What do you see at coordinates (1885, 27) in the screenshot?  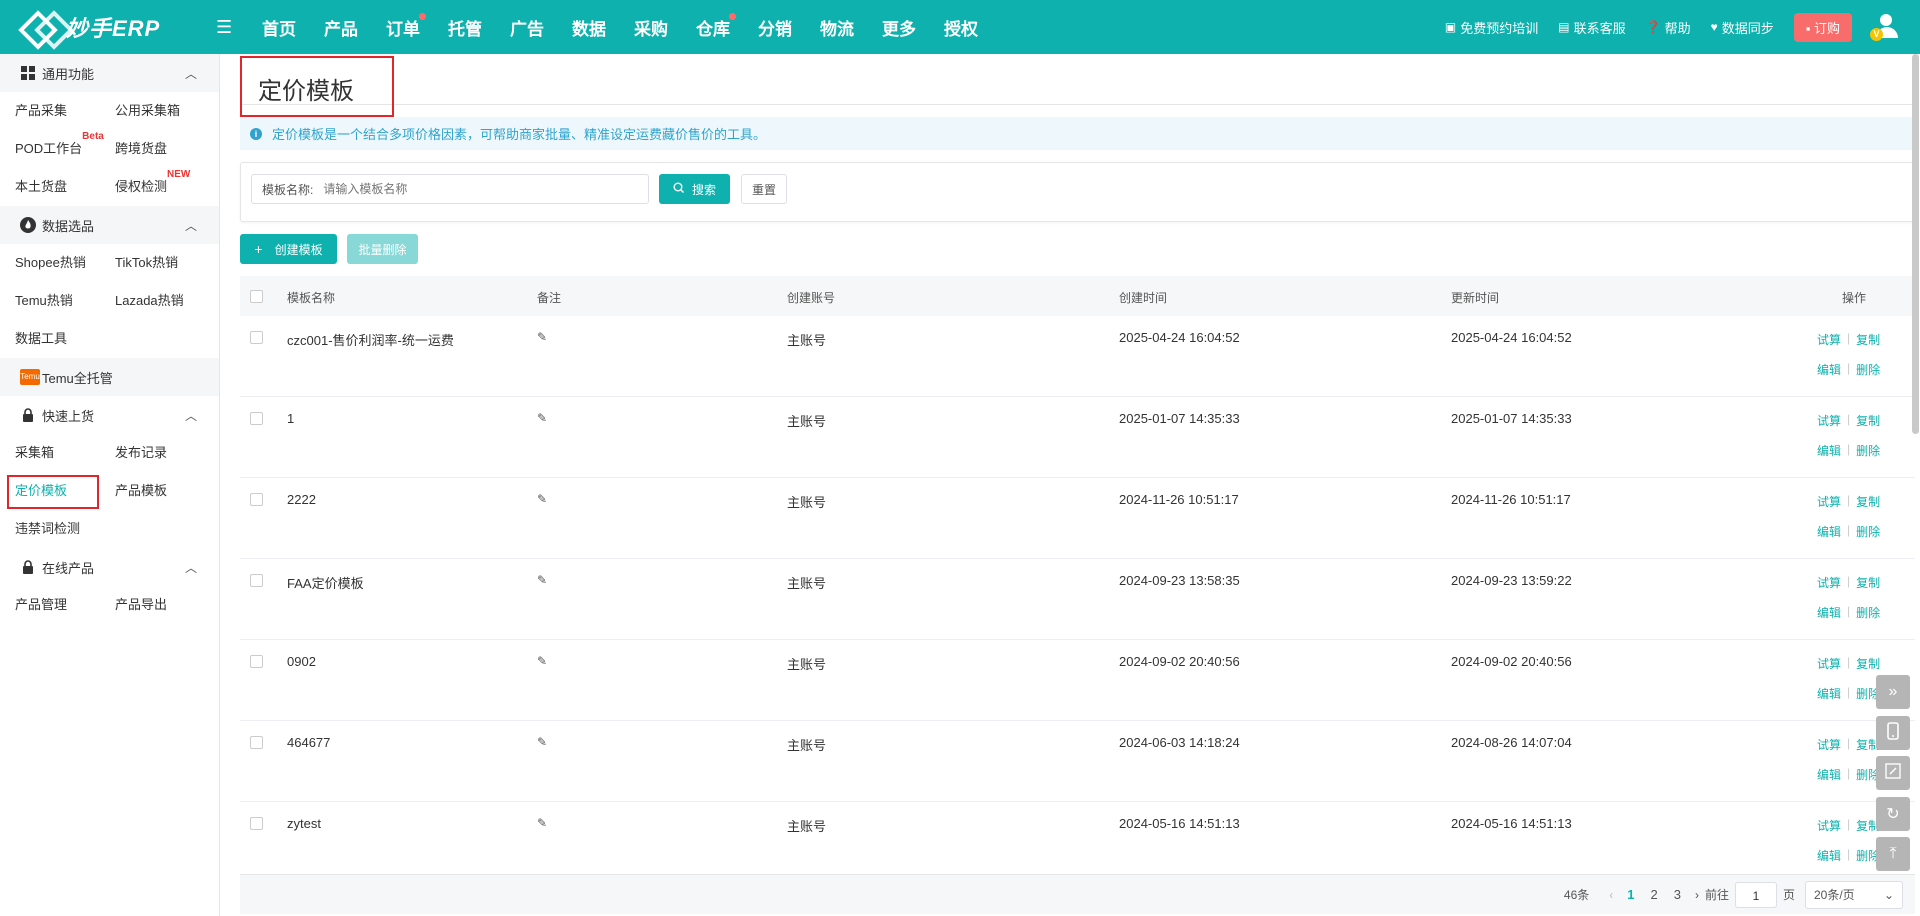 I see `user-avatar: V` at bounding box center [1885, 27].